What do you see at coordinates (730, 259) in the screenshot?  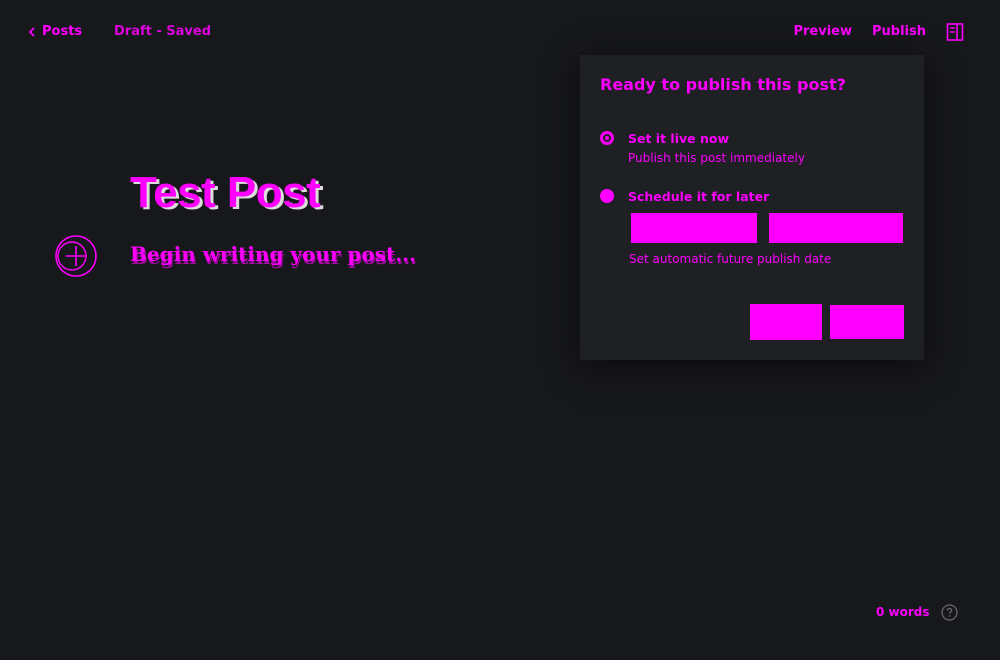 I see `schedule-hint: Set automatic future publish date` at bounding box center [730, 259].